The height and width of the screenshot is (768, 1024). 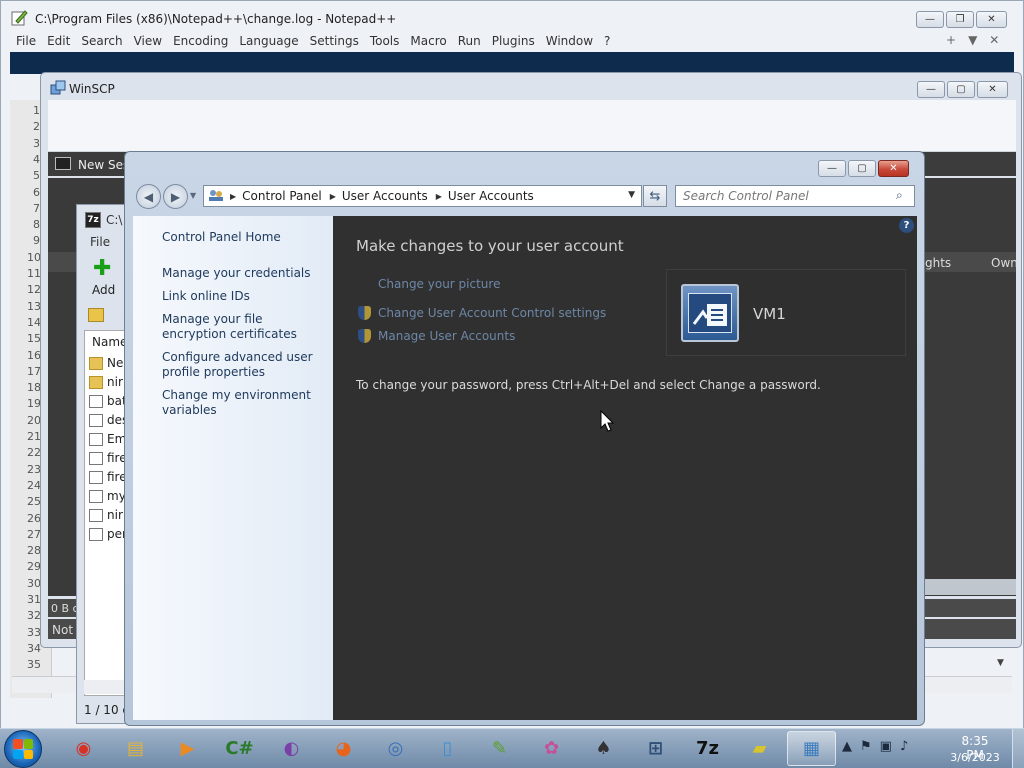 I want to click on menu-item: Macro, so click(x=427, y=41).